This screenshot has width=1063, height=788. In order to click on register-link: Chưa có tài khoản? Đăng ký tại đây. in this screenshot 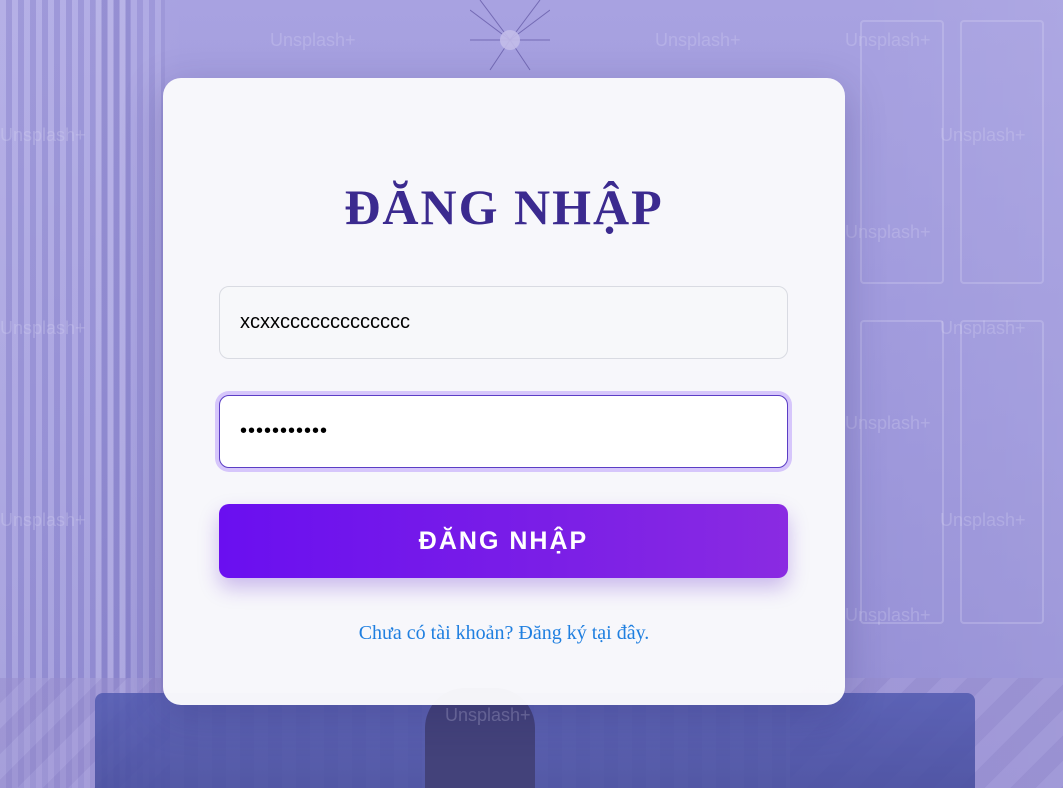, I will do `click(504, 633)`.